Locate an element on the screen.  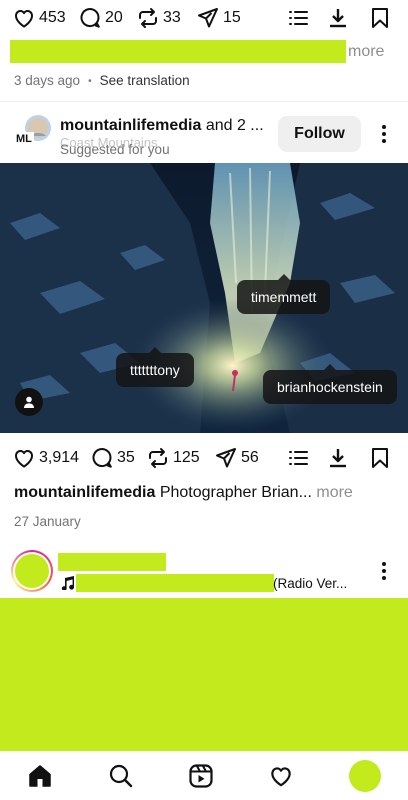
follow-button: Follow is located at coordinates (319, 134).